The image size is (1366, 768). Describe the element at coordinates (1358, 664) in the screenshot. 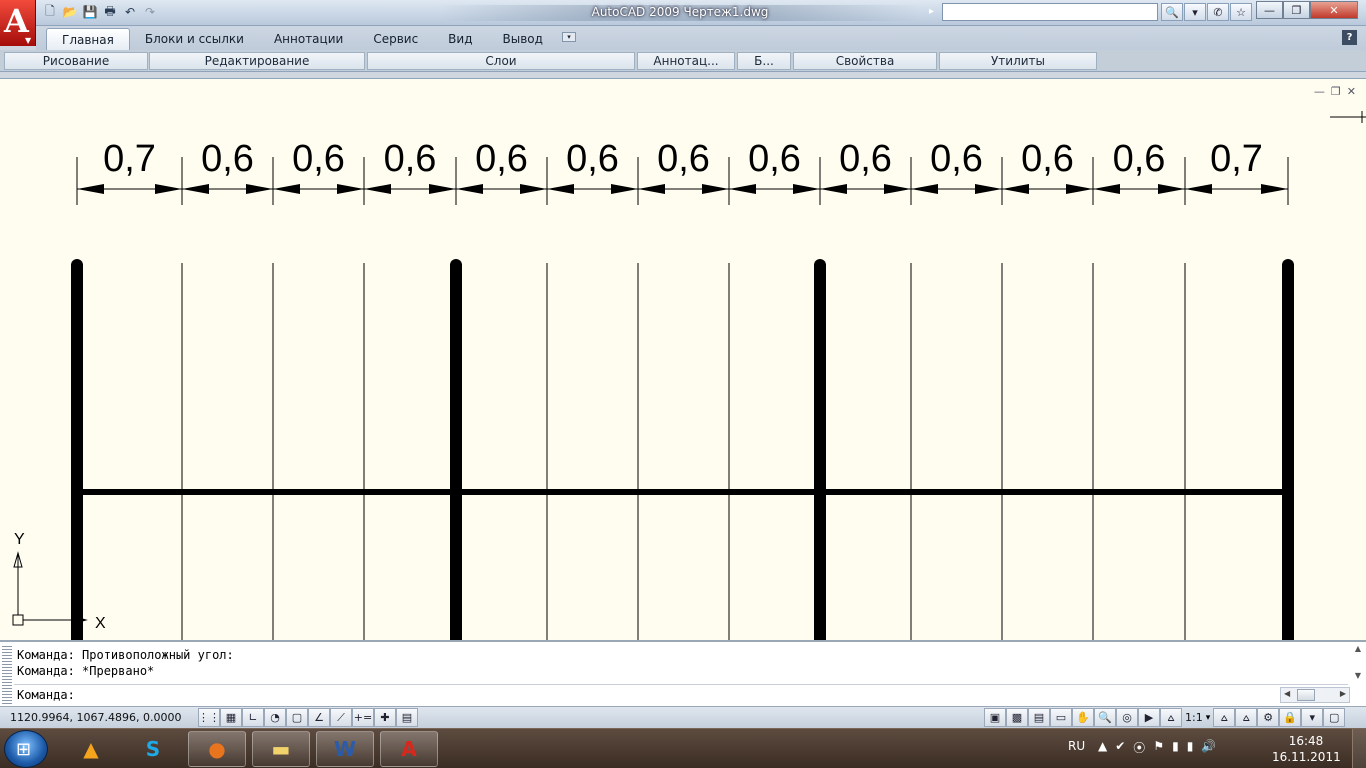

I see `command-vertical-scrollbar: ▲ ▼` at that location.